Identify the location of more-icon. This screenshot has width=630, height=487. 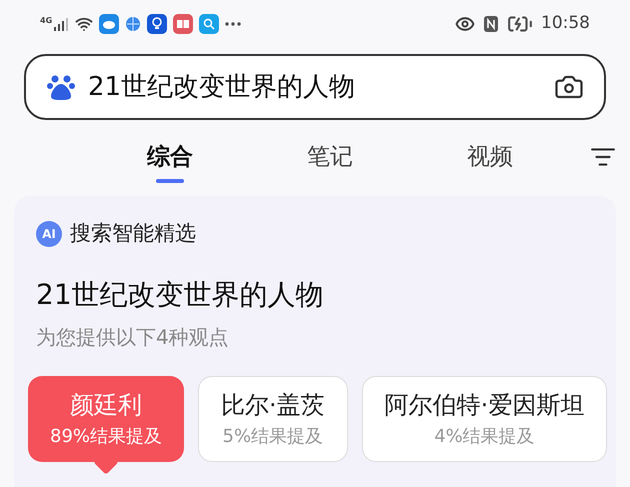
(233, 24).